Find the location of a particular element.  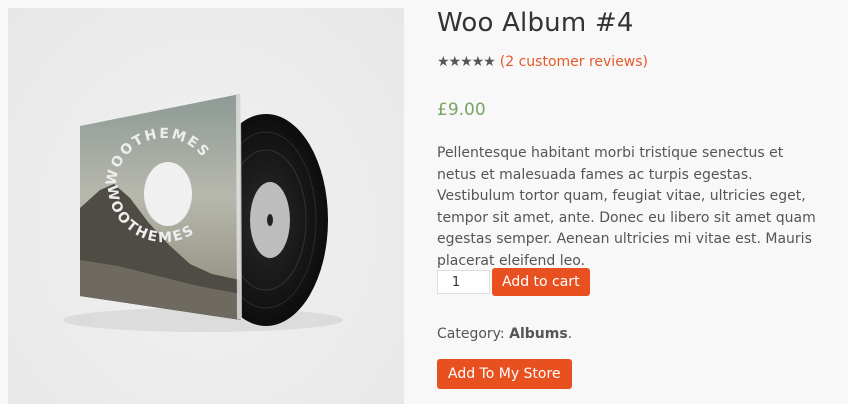

product-meta: Category: Albums. is located at coordinates (504, 334).